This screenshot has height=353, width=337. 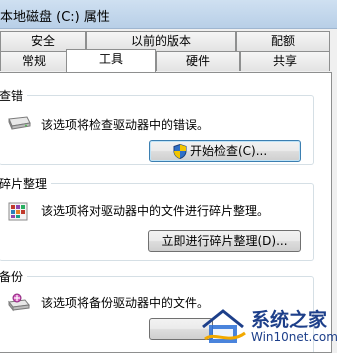 What do you see at coordinates (55, 17) in the screenshot?
I see `window-title: 本地磁盘 (C:) 属性` at bounding box center [55, 17].